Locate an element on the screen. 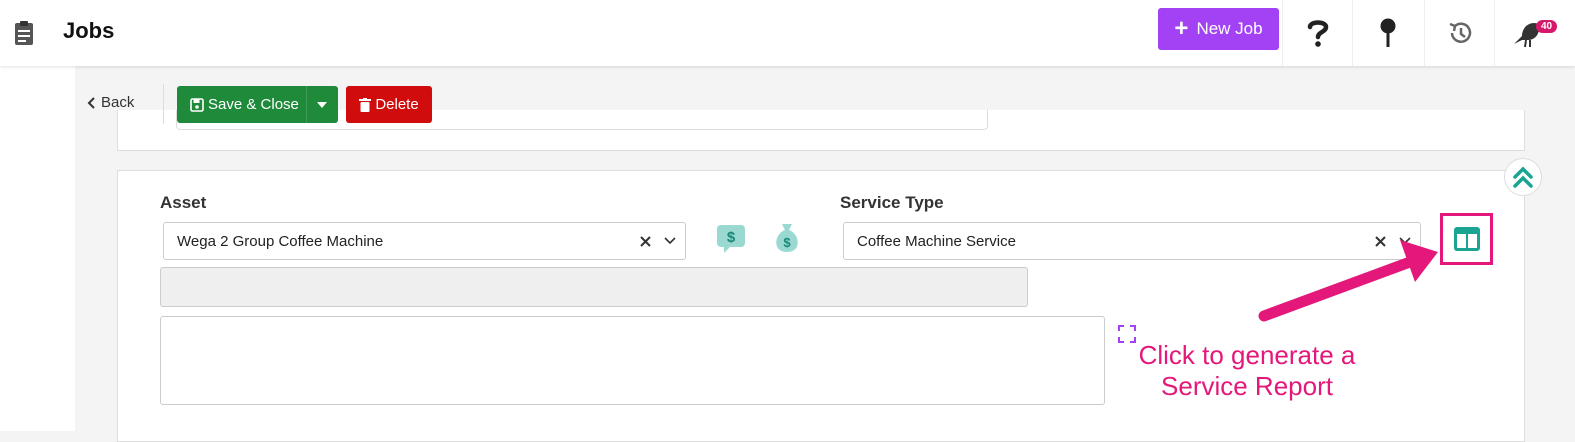 The image size is (1575, 442). asset-details-field is located at coordinates (594, 287).